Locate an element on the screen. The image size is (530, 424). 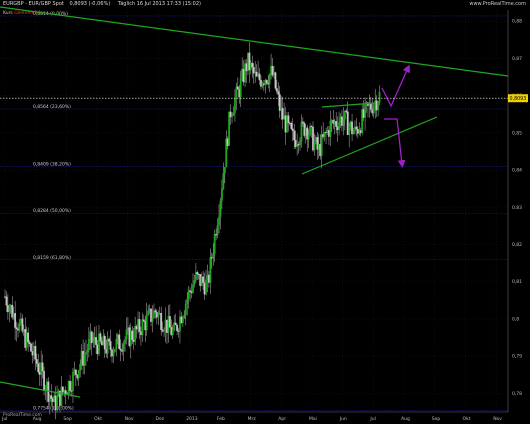
candle is located at coordinates (275, 81).